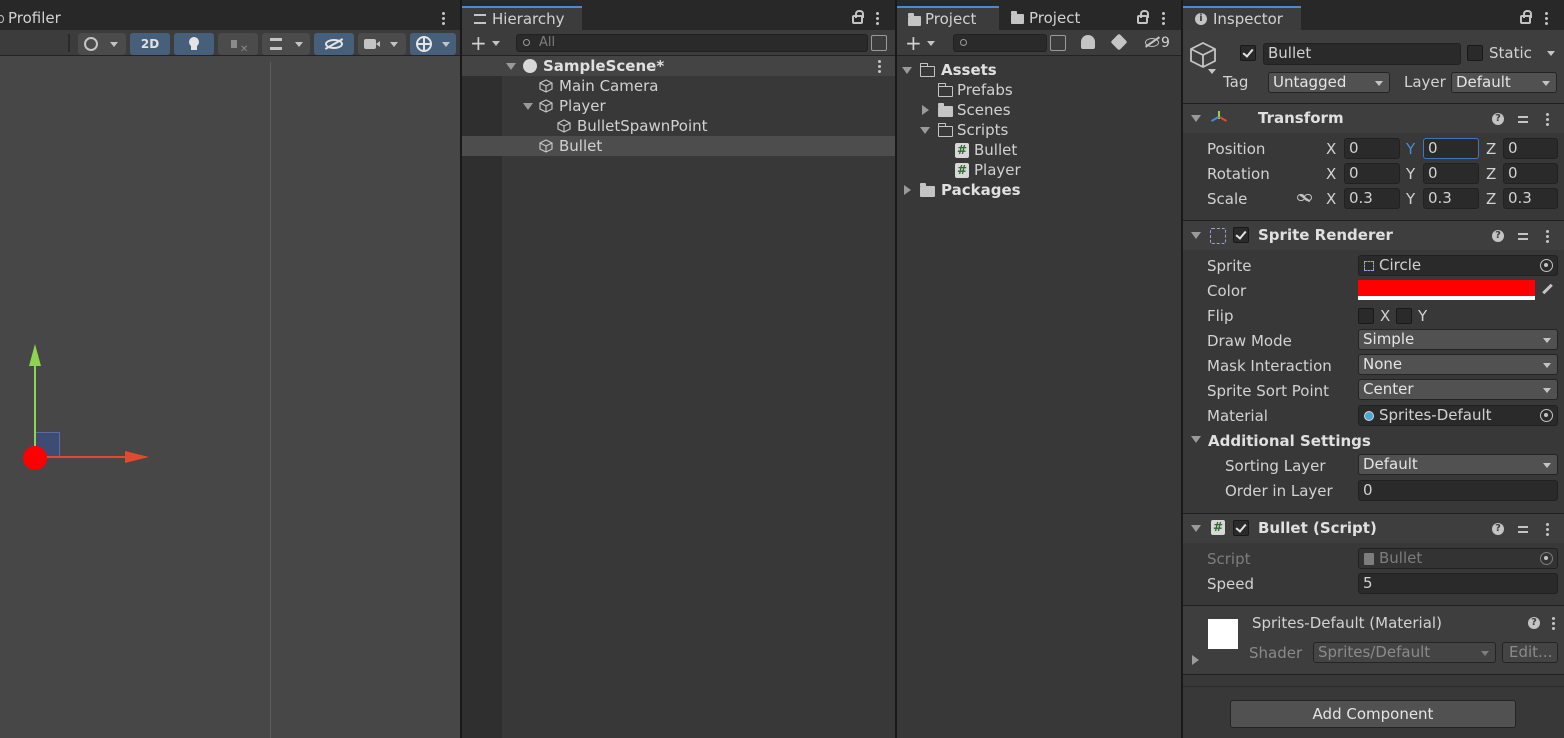 Image resolution: width=1564 pixels, height=738 pixels. What do you see at coordinates (443, 18) in the screenshot?
I see `scene-menu-icon` at bounding box center [443, 18].